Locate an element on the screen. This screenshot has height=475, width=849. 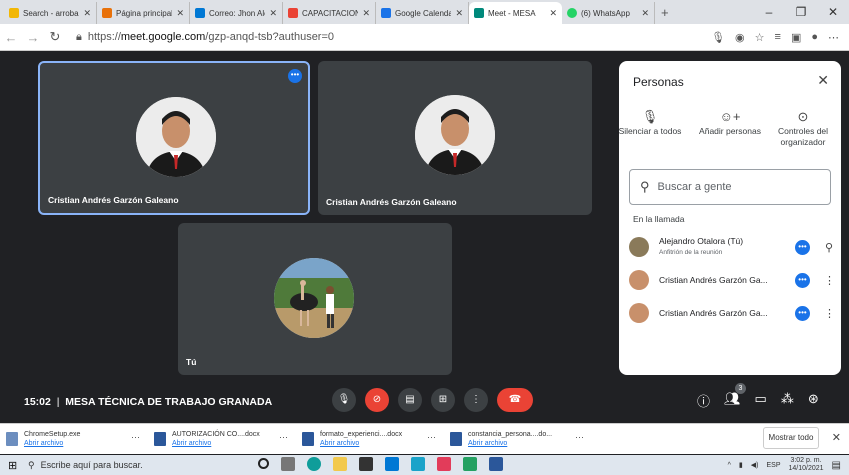
browser-tab: Search - arroba ✕ is located at coordinates (50, 13).